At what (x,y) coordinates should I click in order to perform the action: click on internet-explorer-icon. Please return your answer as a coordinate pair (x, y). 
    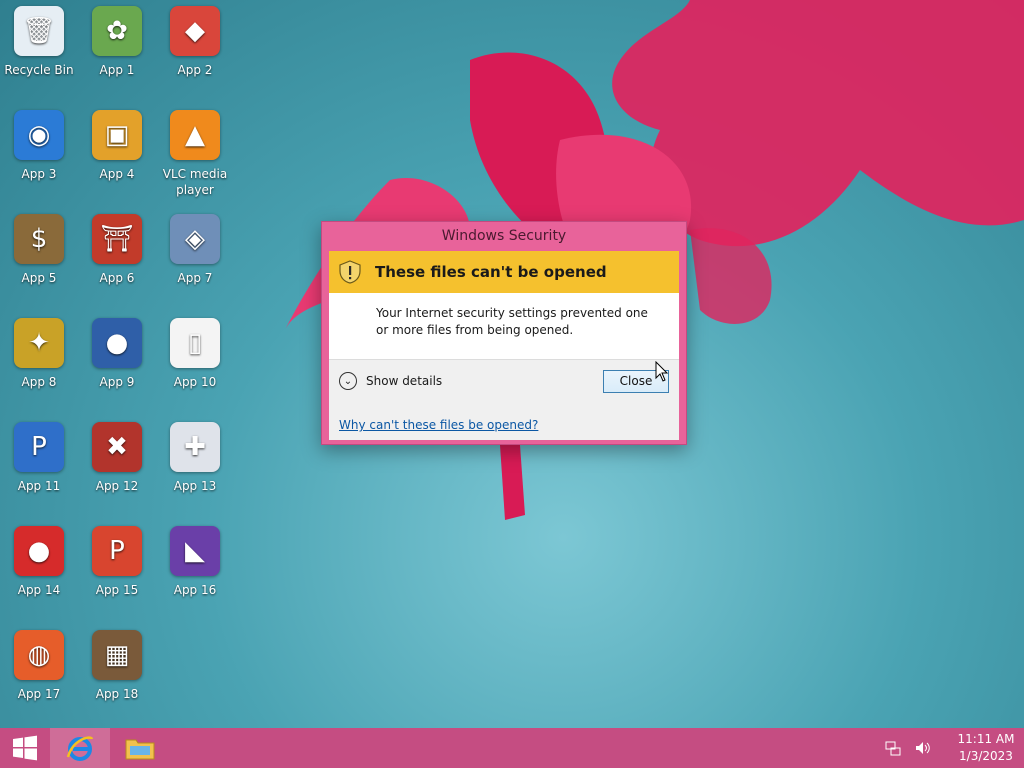
    Looking at the image, I should click on (80, 748).